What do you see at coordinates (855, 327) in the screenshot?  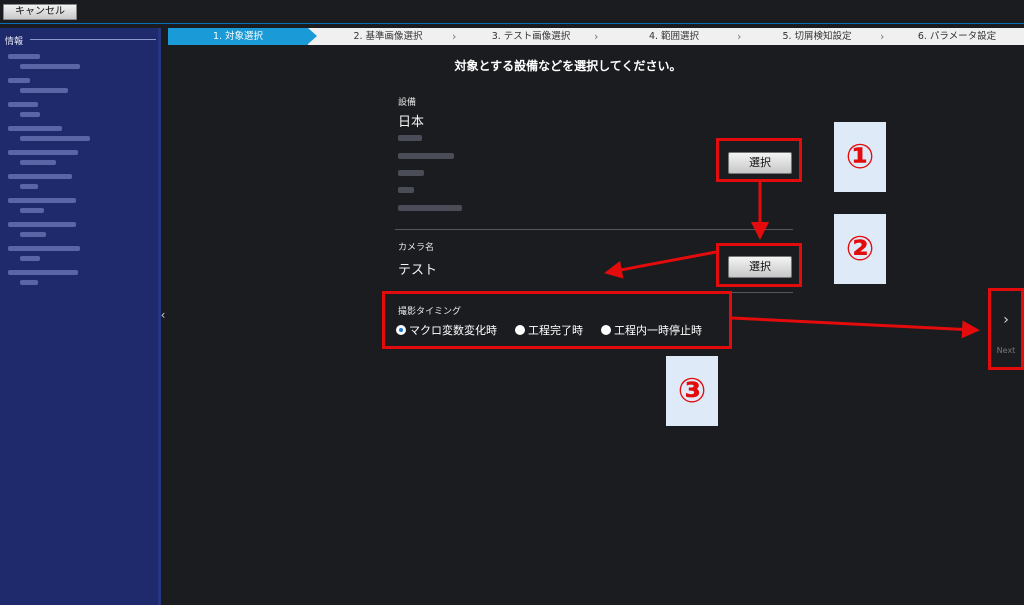 I see `annotation-arrow-to-next` at bounding box center [855, 327].